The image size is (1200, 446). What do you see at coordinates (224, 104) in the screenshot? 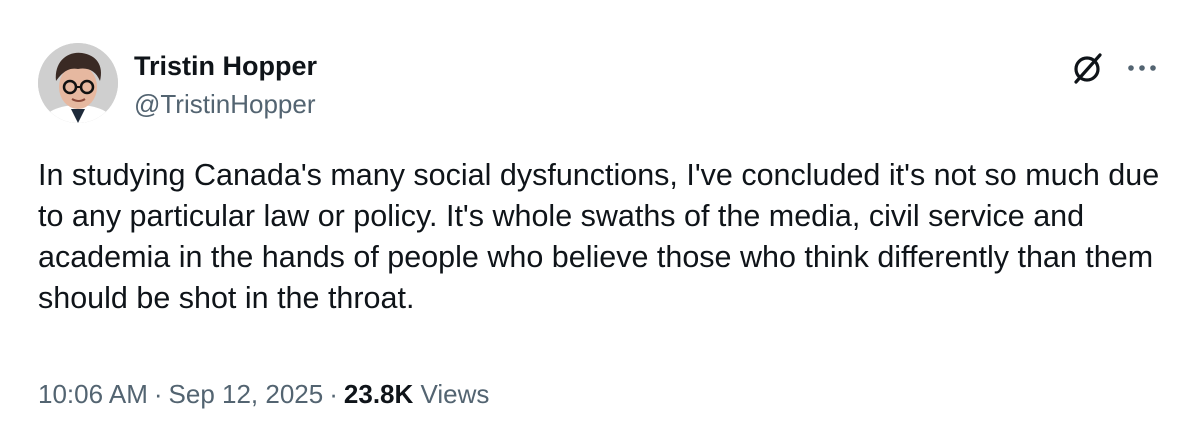
I see `author-handle: @TristinHopper` at bounding box center [224, 104].